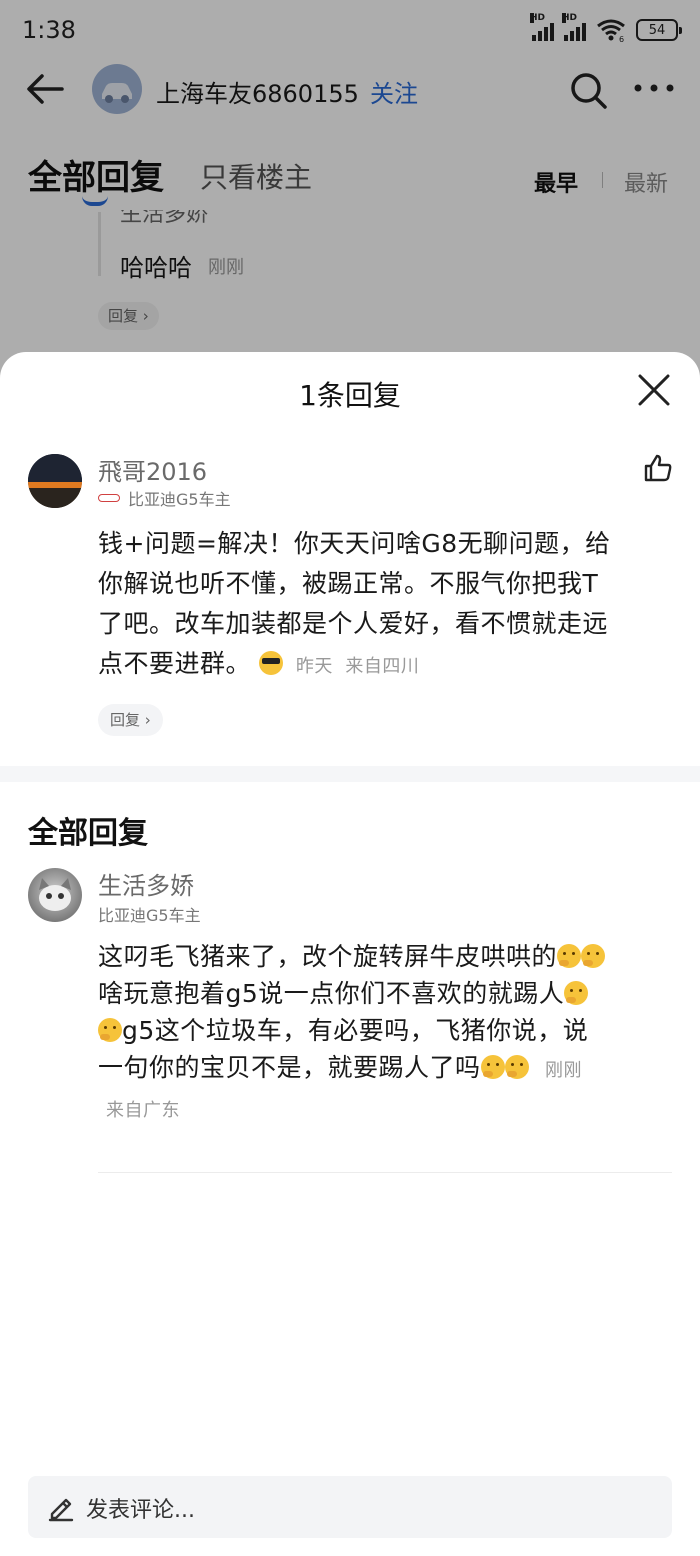  Describe the element at coordinates (152, 469) in the screenshot. I see `post-author: 飛哥2016` at that location.